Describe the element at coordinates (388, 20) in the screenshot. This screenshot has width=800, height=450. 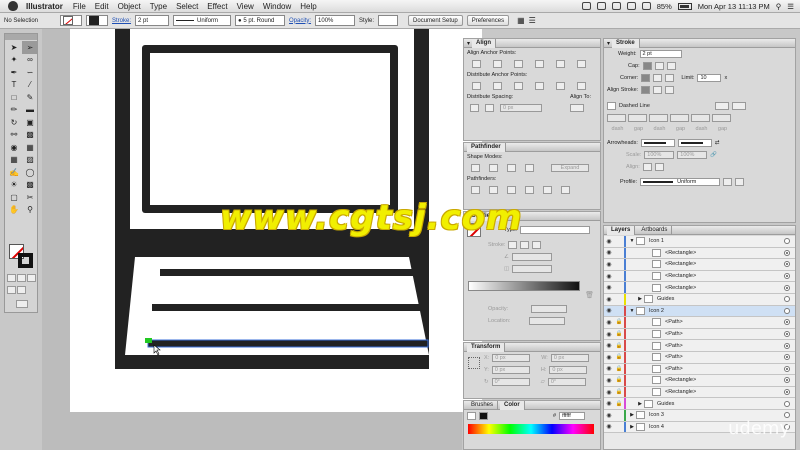
I see `style-swatch` at that location.